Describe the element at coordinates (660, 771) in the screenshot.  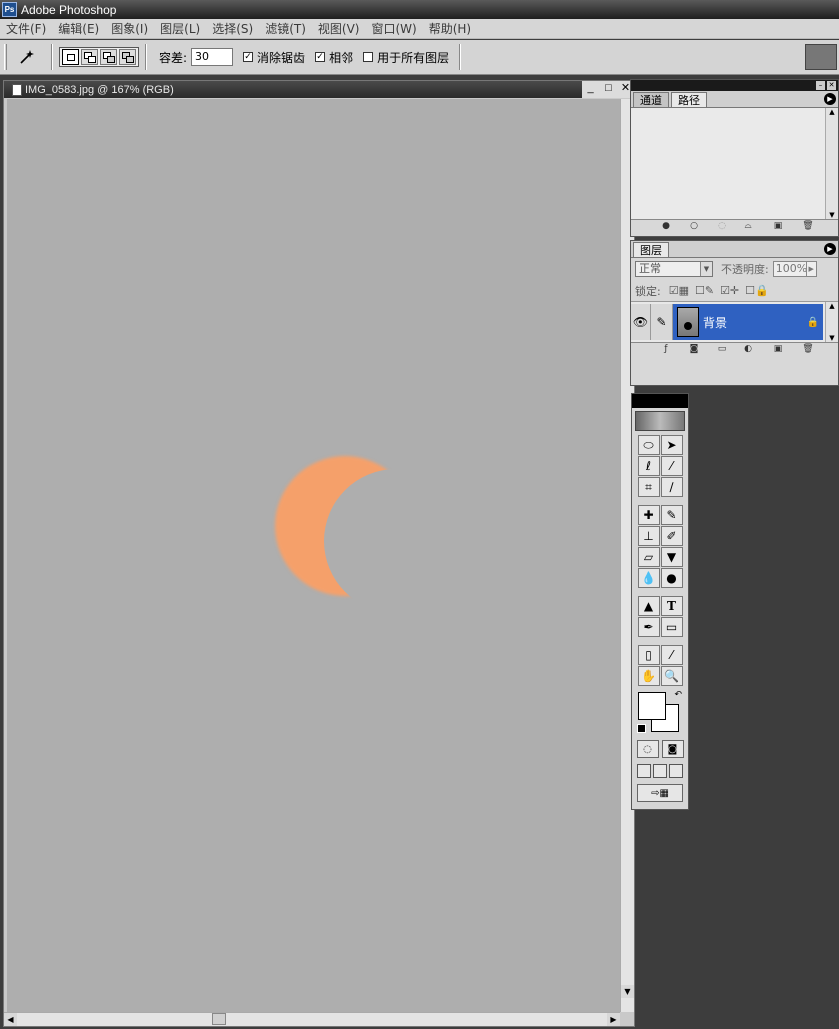
I see `full-screen-menu-icon` at that location.